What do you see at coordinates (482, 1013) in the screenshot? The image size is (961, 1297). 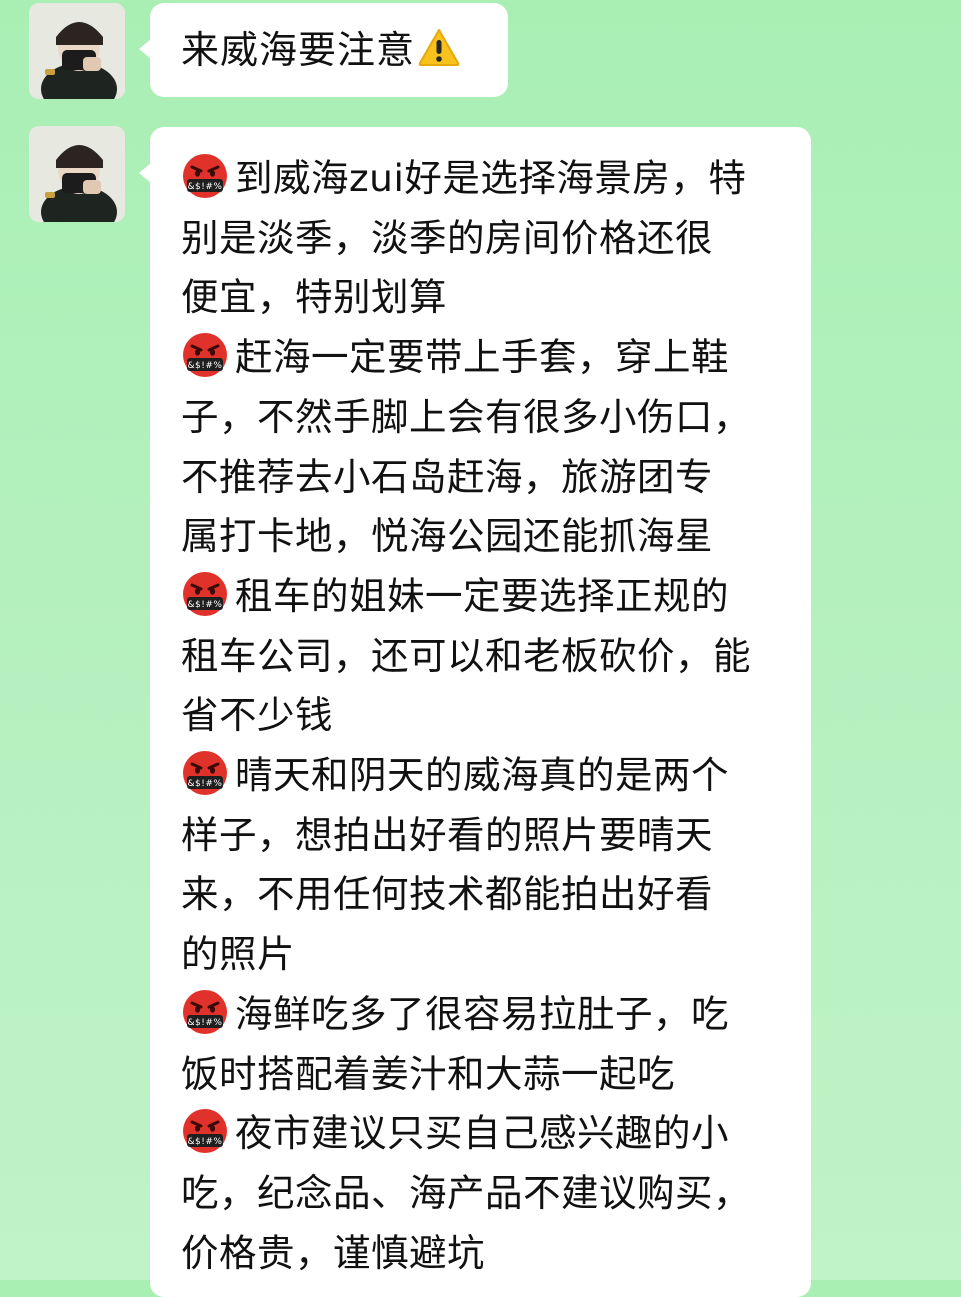 I see `tip-text: 海鲜吃多了很容易拉肚子，吃` at bounding box center [482, 1013].